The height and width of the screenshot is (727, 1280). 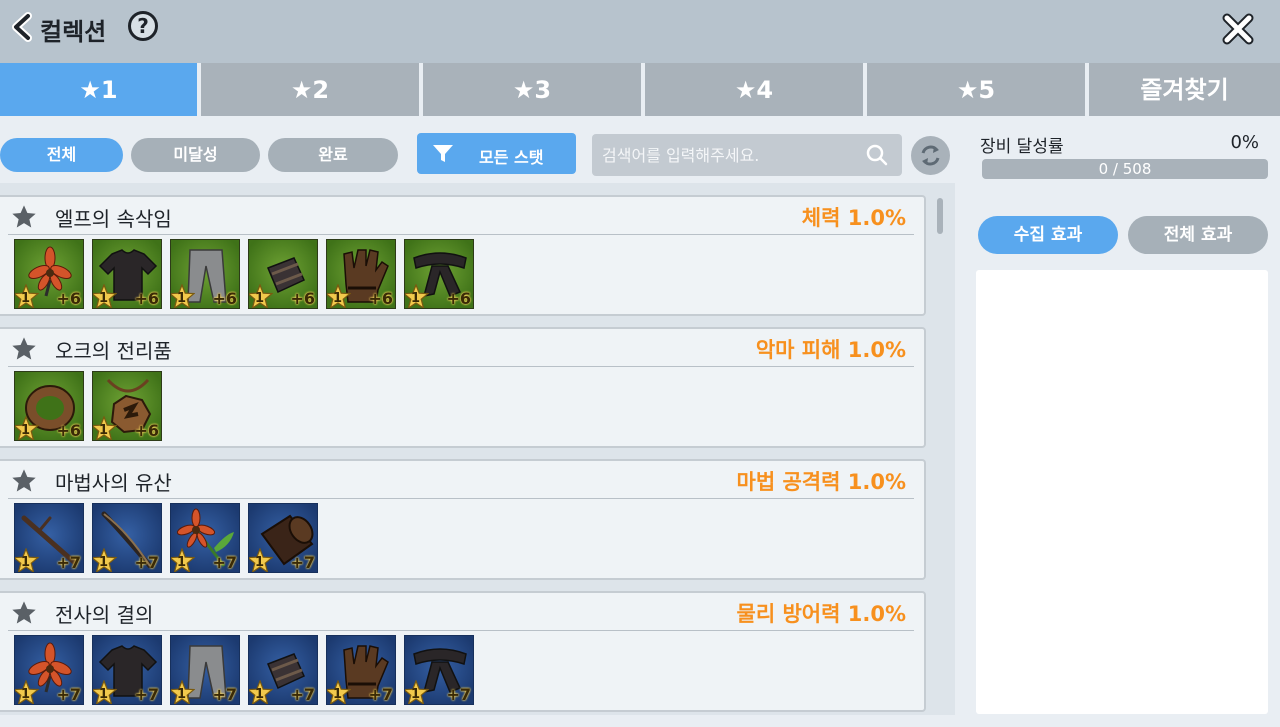 I want to click on filter-incomplete-button: 미달성, so click(x=195, y=155).